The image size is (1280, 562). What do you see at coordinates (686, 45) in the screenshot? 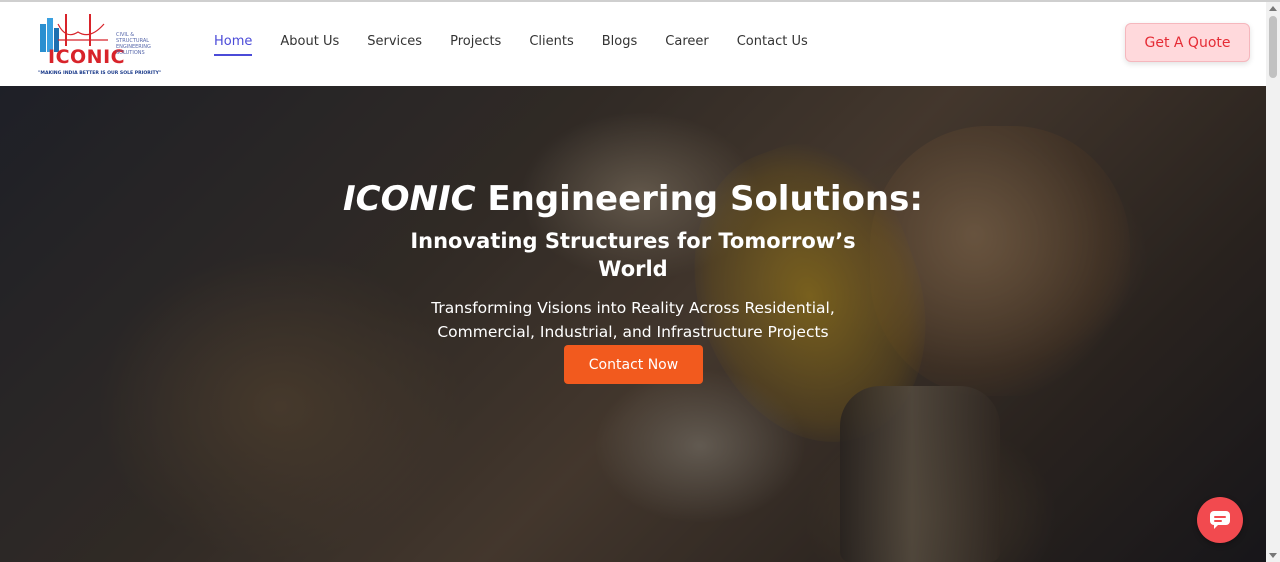
I see `nav-career: Career` at bounding box center [686, 45].